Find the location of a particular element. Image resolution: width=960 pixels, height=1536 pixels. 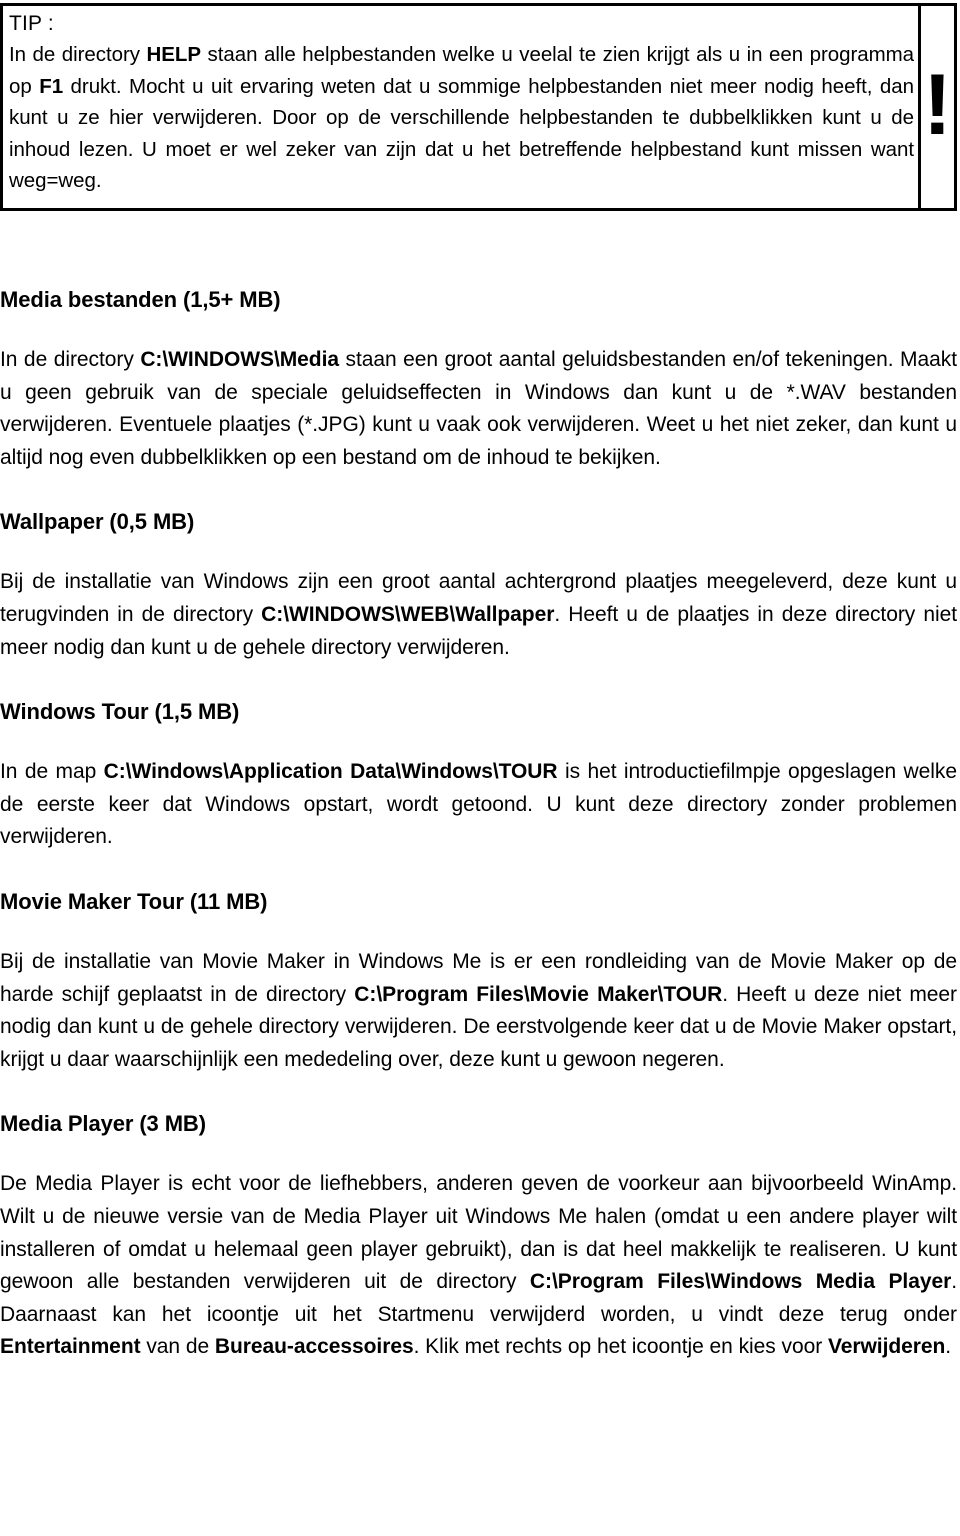

tip-label: TIP : is located at coordinates (31, 23).